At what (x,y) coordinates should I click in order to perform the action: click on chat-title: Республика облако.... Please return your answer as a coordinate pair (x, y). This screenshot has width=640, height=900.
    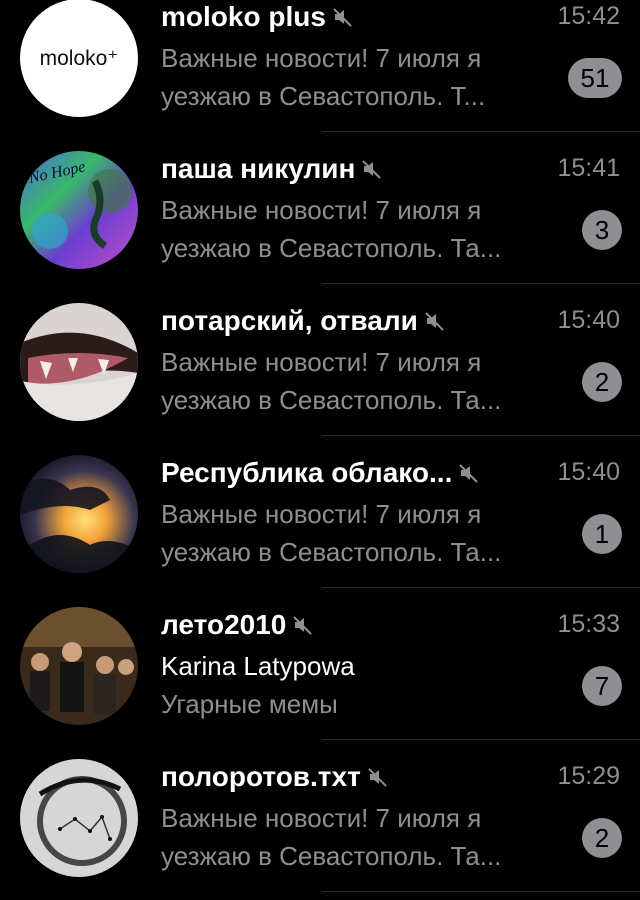
    Looking at the image, I should click on (307, 472).